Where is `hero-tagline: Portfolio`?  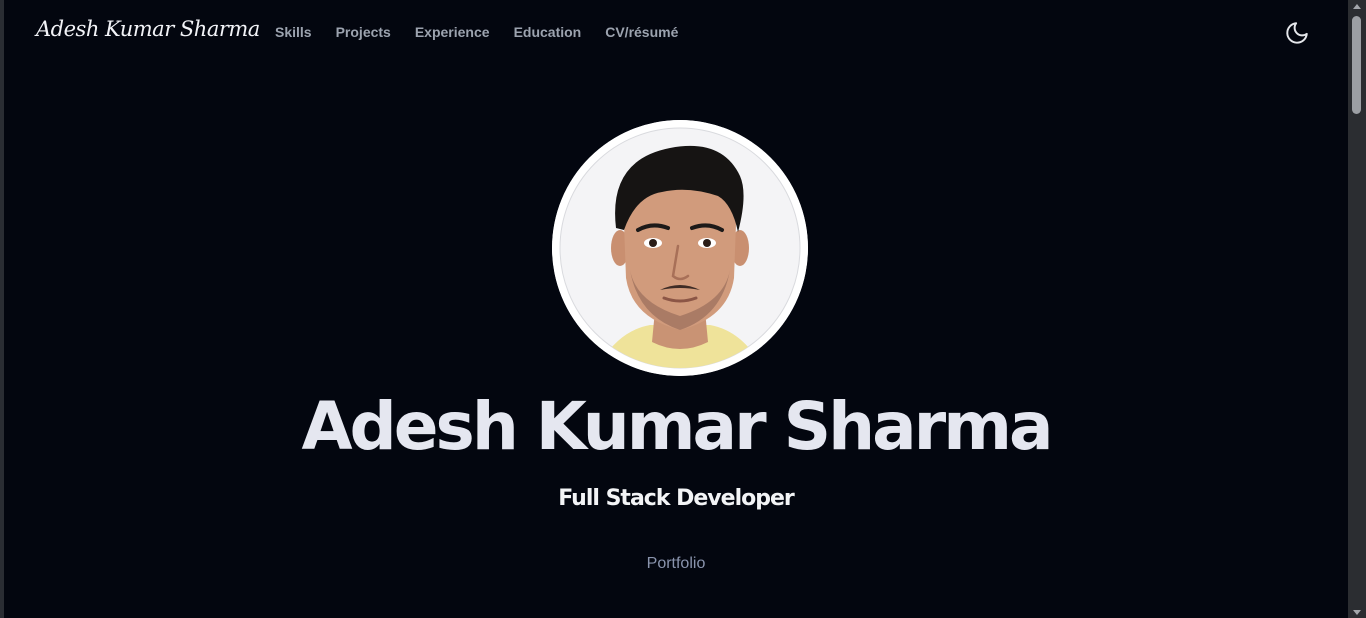
hero-tagline: Portfolio is located at coordinates (676, 563).